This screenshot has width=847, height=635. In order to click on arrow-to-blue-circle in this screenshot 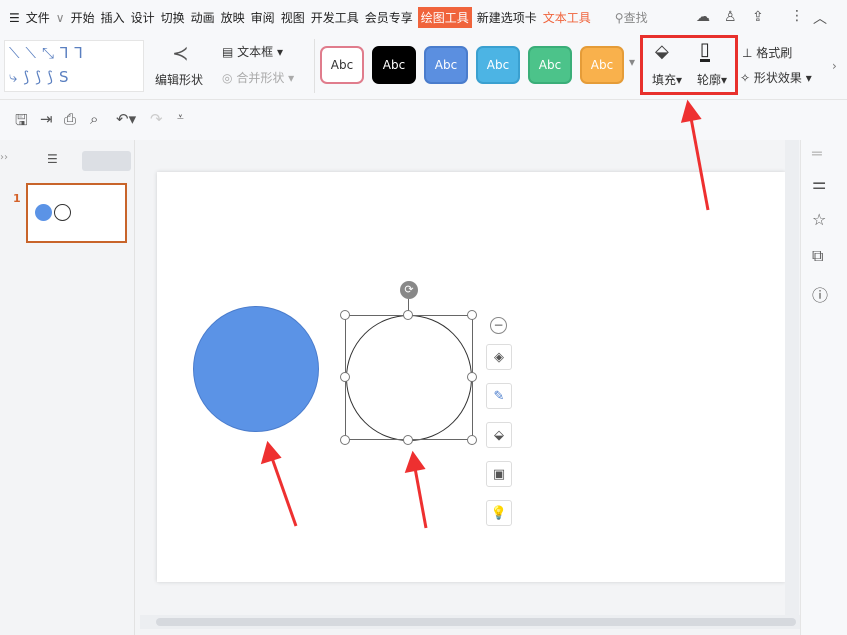, I will do `click(284, 492)`.